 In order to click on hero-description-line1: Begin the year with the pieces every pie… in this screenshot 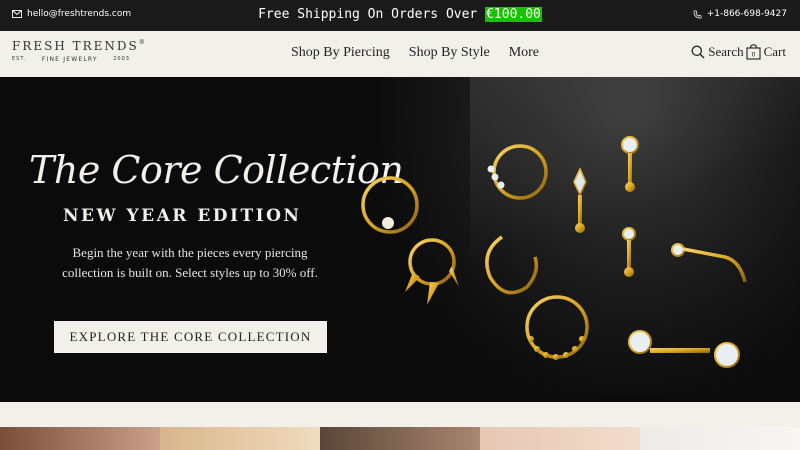, I will do `click(190, 252)`.